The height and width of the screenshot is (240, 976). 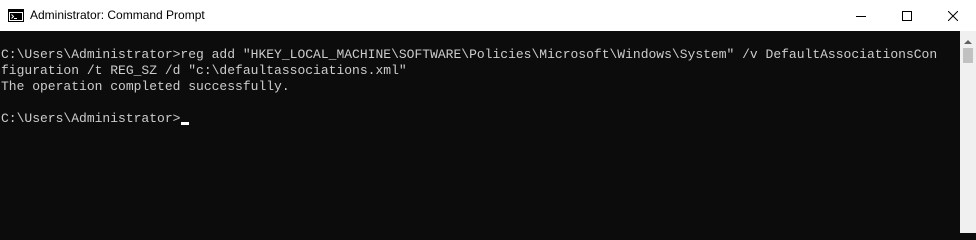 I want to click on window-title: Administrator: Command Prompt, so click(x=117, y=15).